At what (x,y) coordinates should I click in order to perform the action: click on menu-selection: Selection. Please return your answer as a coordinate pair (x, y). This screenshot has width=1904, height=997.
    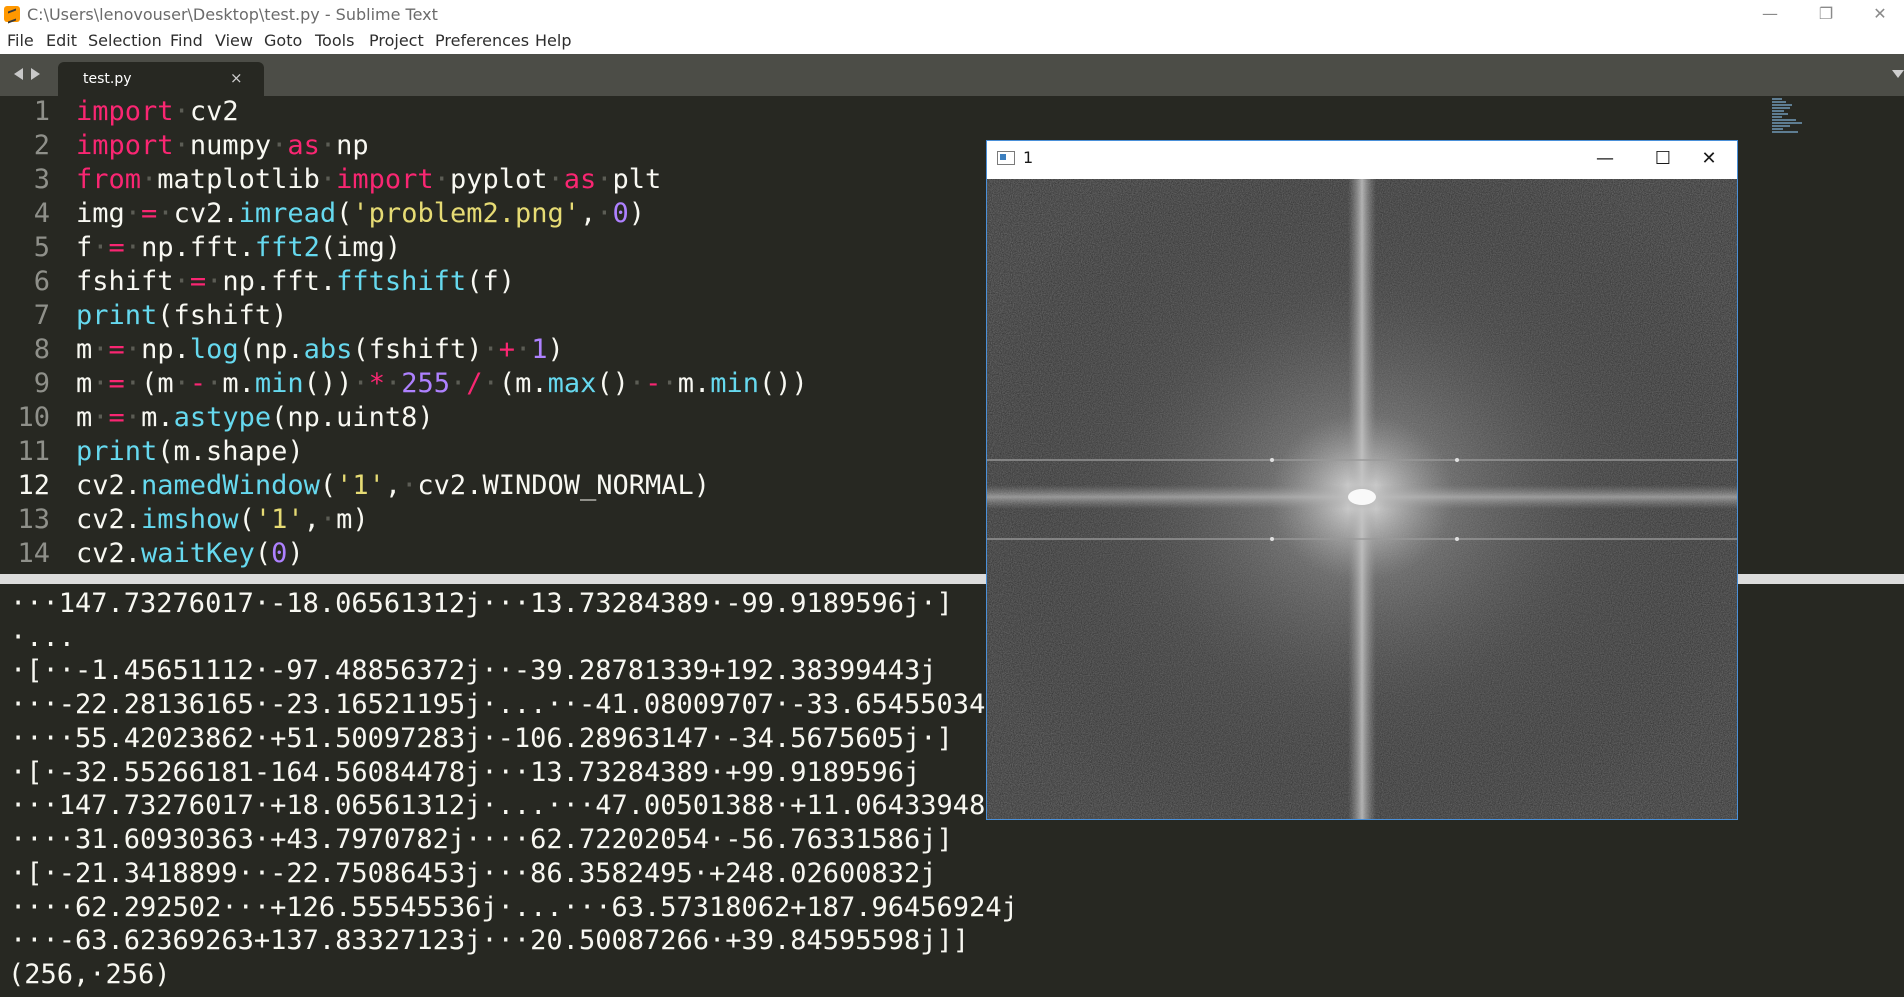
    Looking at the image, I should click on (125, 40).